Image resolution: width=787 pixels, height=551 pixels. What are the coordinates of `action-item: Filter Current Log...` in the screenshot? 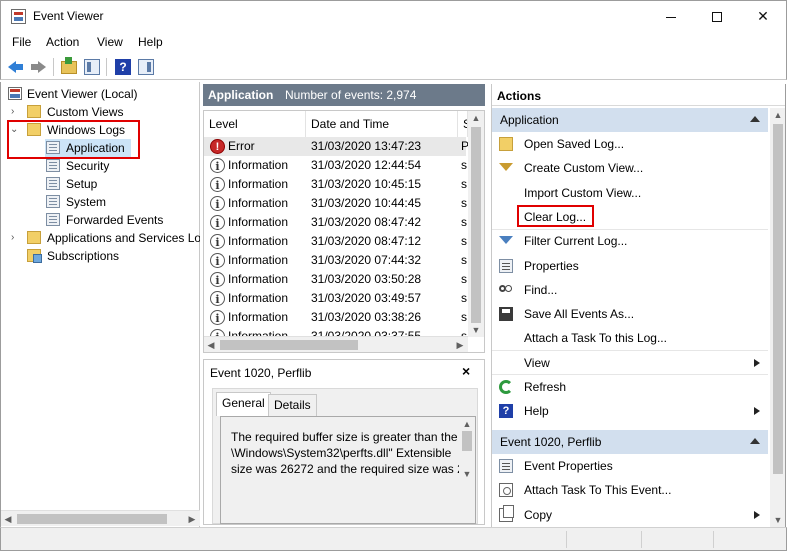 It's located at (630, 241).